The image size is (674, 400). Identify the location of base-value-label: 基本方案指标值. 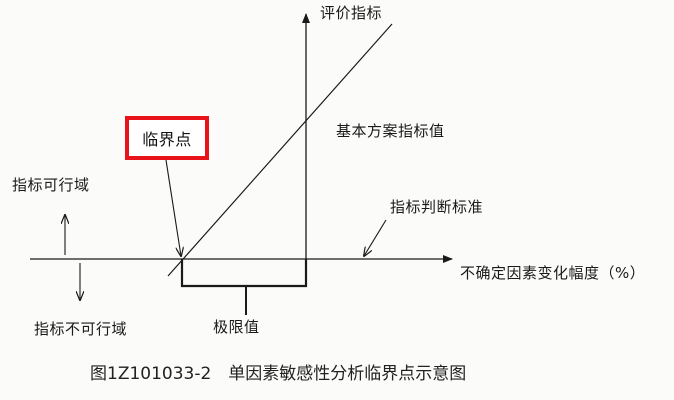
(390, 131).